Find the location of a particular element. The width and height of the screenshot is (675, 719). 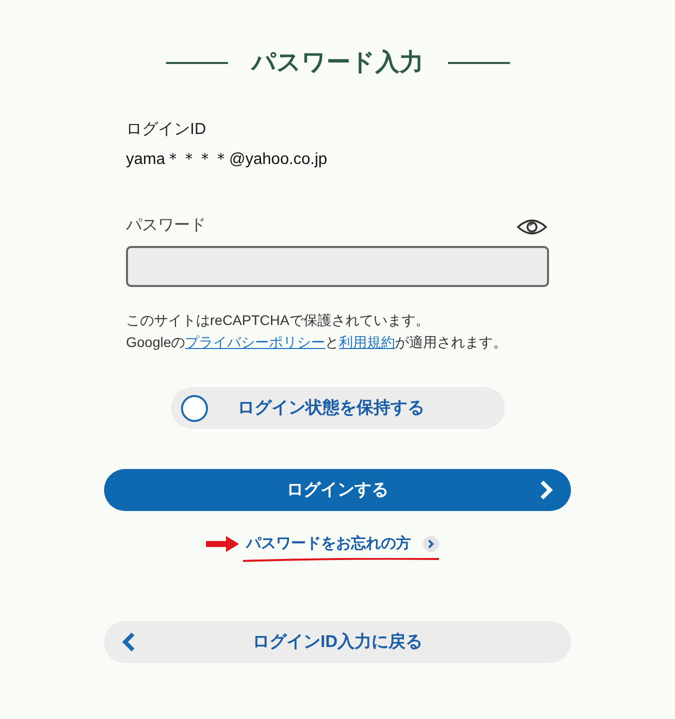

keep-login-toggle: ログイン状態を保持する is located at coordinates (337, 408).